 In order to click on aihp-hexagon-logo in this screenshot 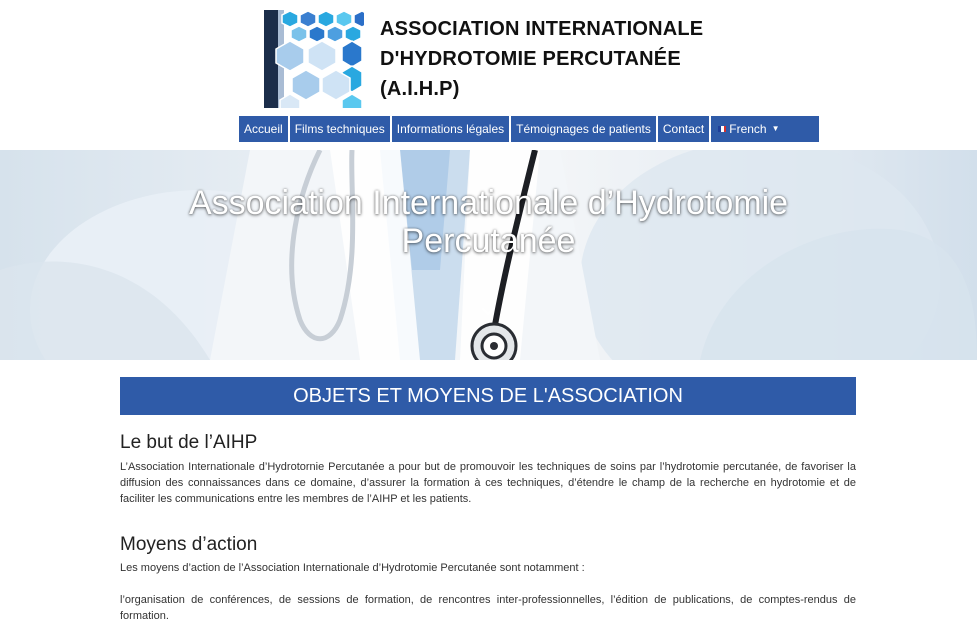, I will do `click(314, 59)`.